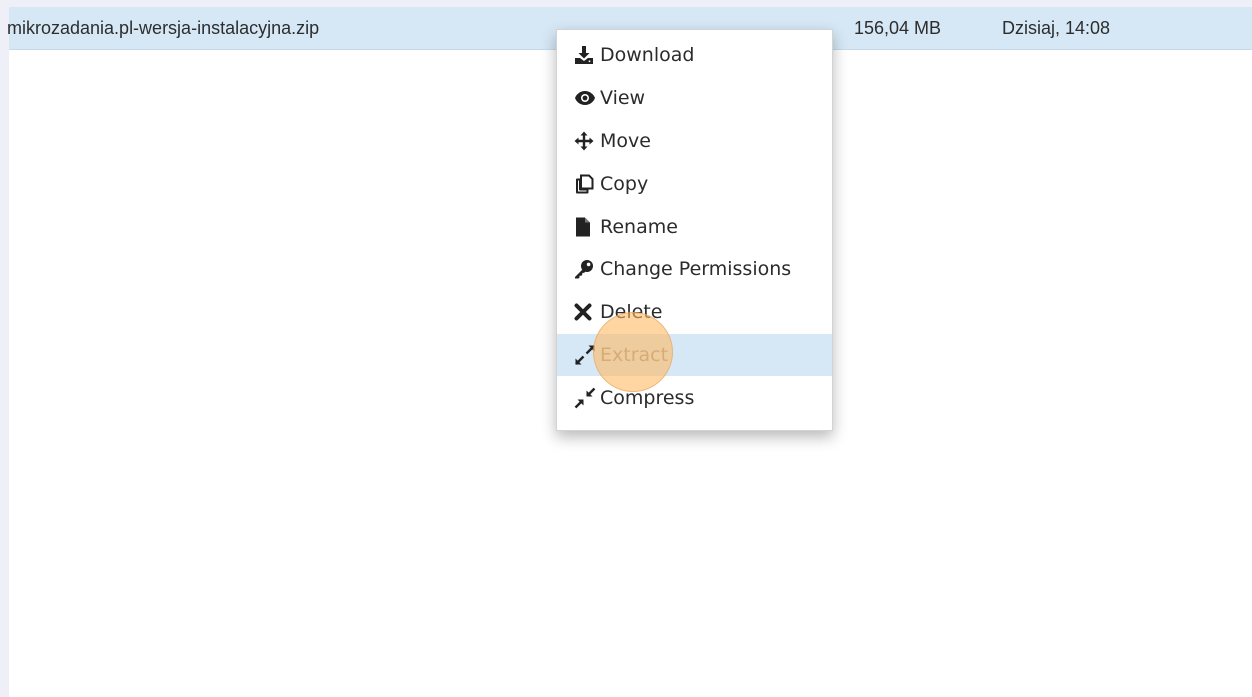  I want to click on eye-icon, so click(587, 98).